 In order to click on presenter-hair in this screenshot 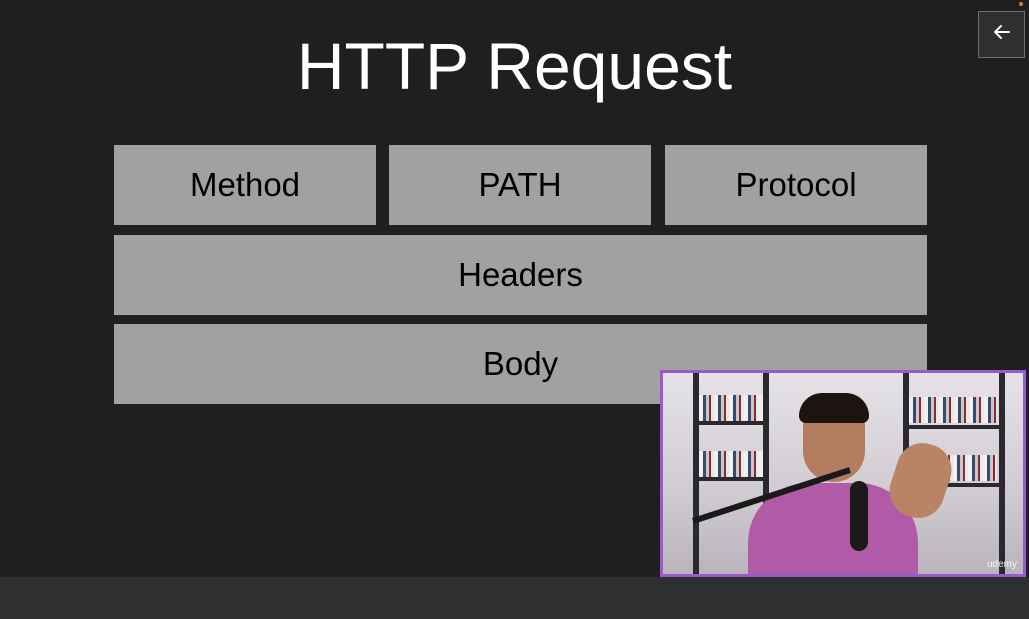, I will do `click(834, 408)`.